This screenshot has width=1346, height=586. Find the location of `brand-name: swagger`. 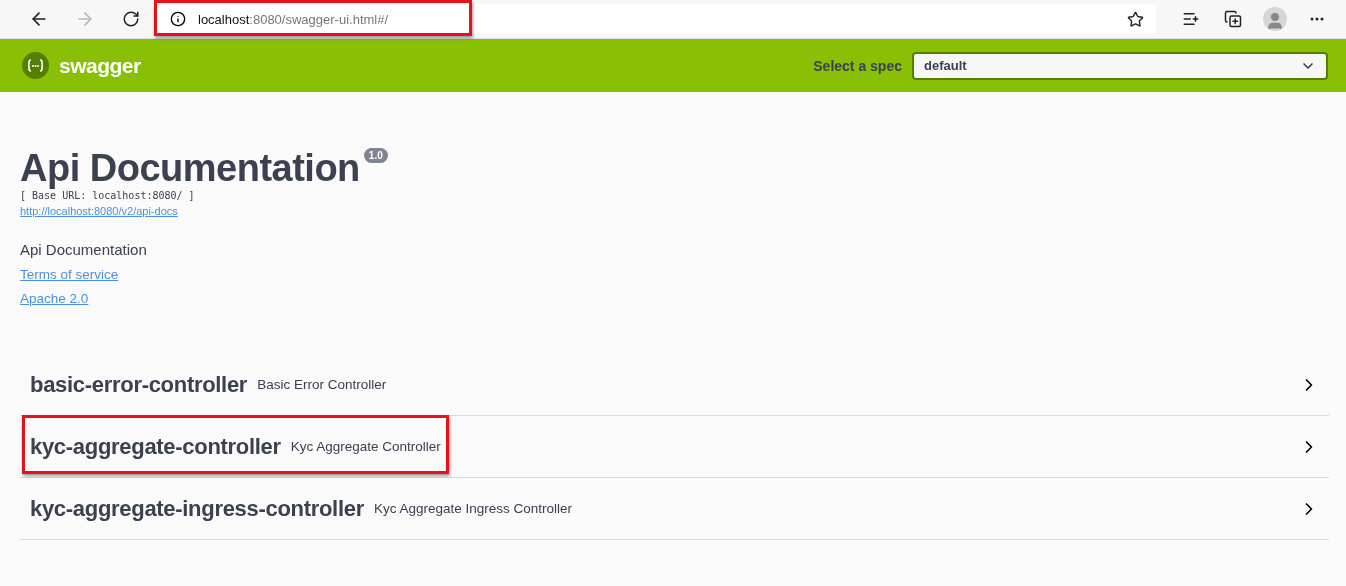

brand-name: swagger is located at coordinates (100, 65).